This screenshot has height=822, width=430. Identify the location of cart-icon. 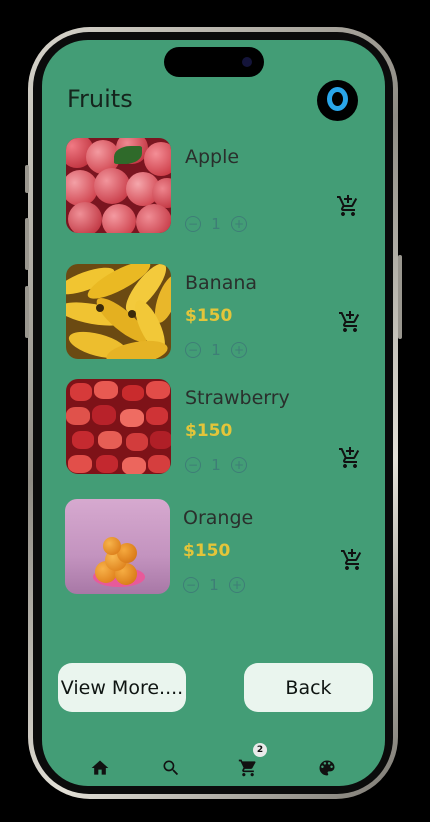
(248, 768).